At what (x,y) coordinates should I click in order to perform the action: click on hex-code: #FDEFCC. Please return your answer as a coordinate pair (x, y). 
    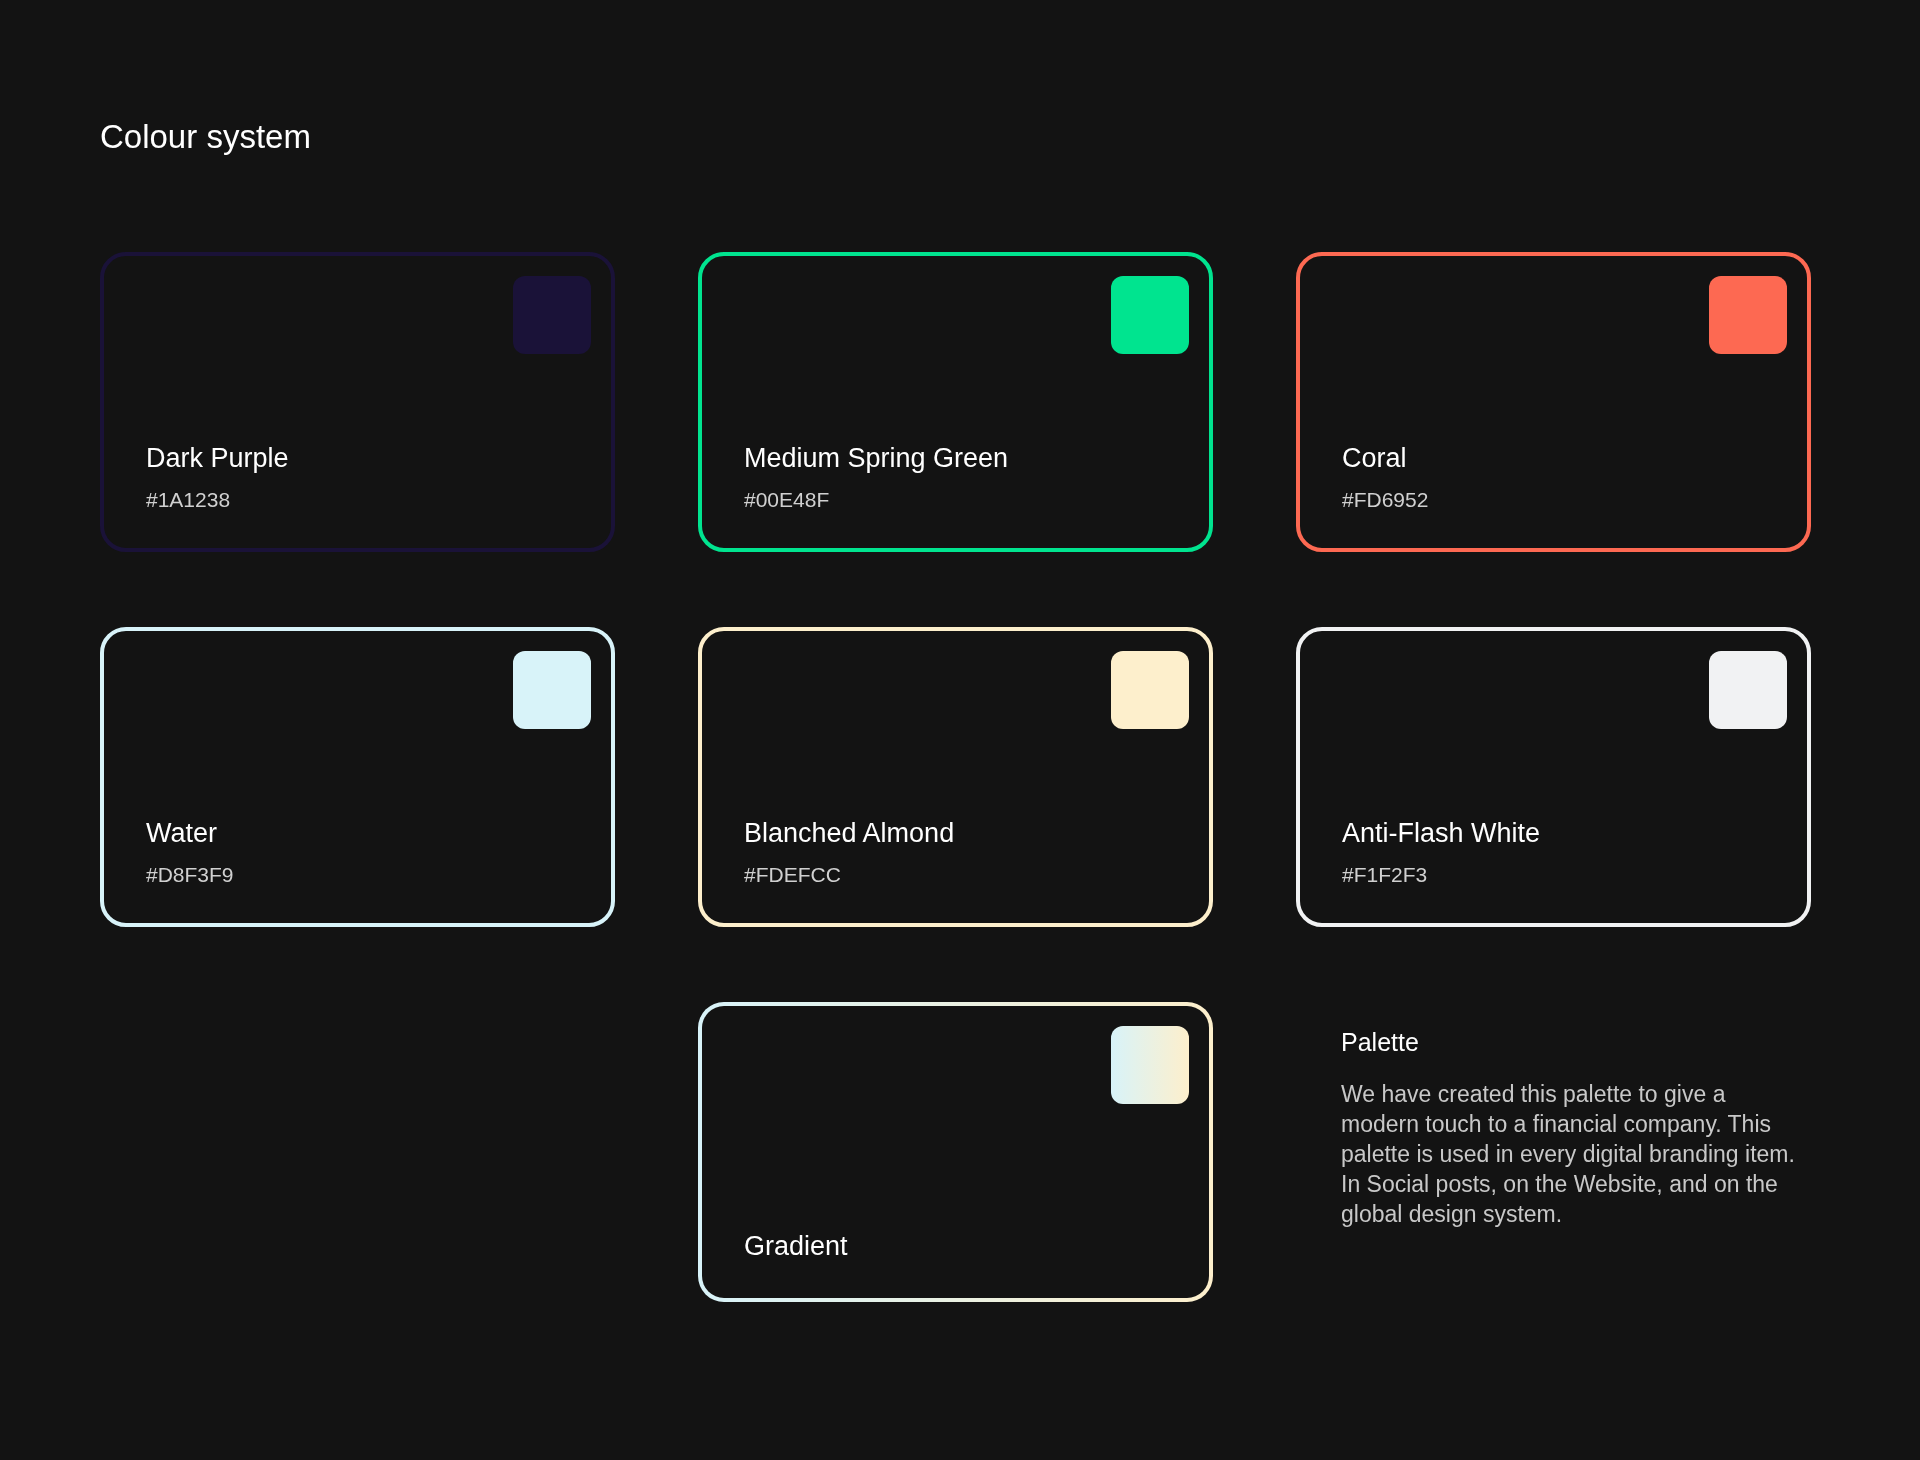
    Looking at the image, I should click on (793, 875).